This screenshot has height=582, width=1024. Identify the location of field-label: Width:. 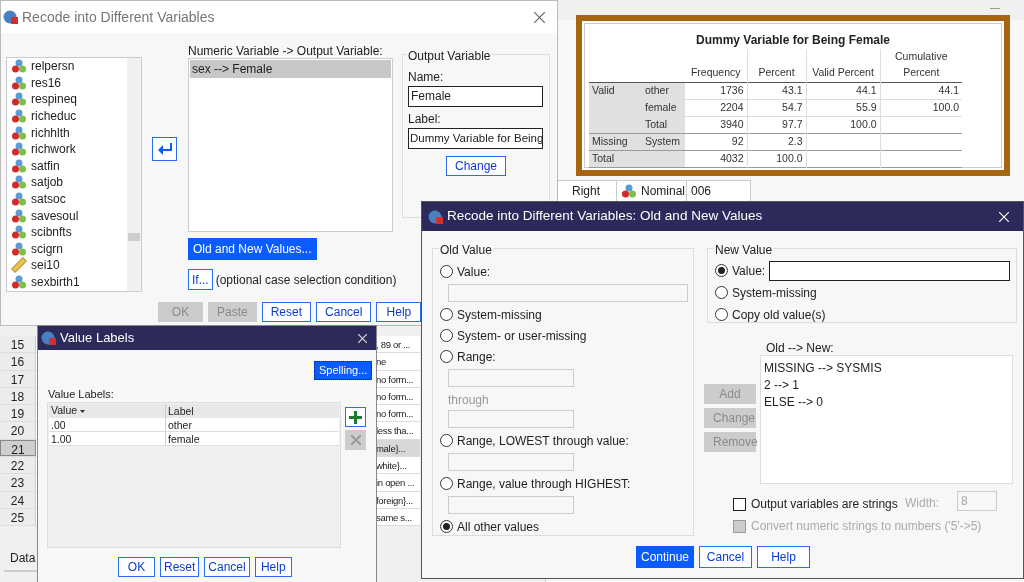
(922, 503).